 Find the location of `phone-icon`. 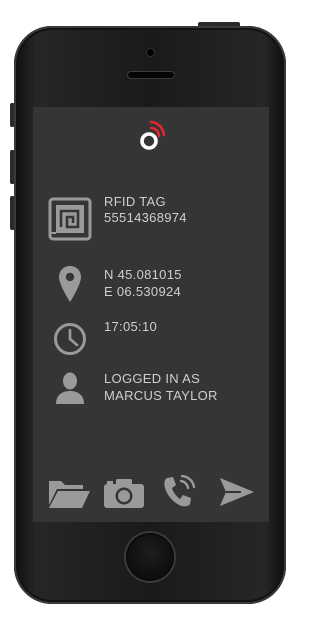

phone-icon is located at coordinates (179, 492).